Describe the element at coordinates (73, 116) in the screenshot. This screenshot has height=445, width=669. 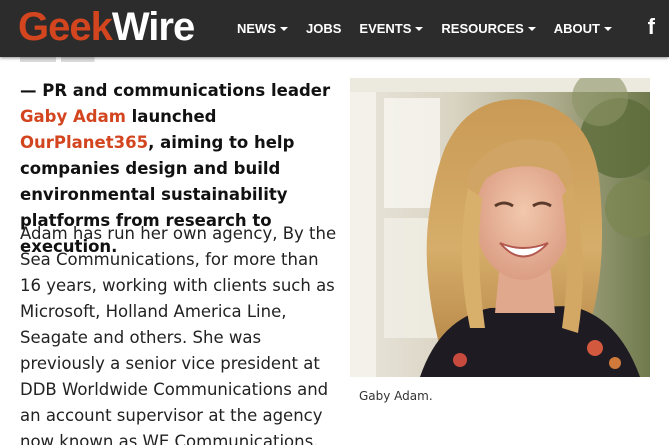
I see `person-link: Gaby Adam` at that location.